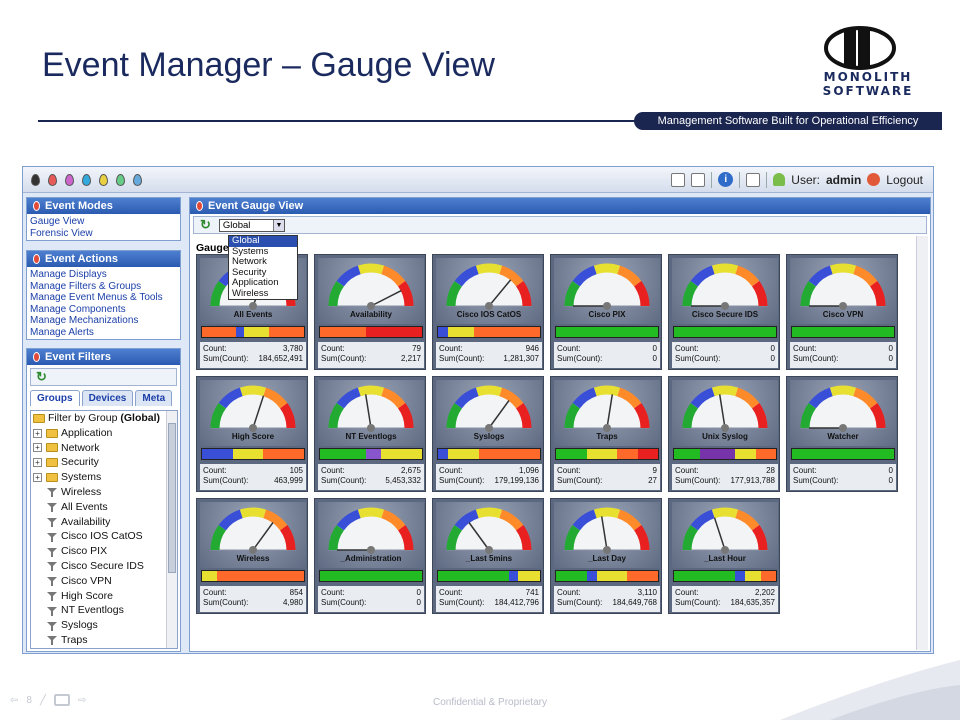  What do you see at coordinates (104, 551) in the screenshot?
I see `tree-filter-item: Cisco PIX` at bounding box center [104, 551].